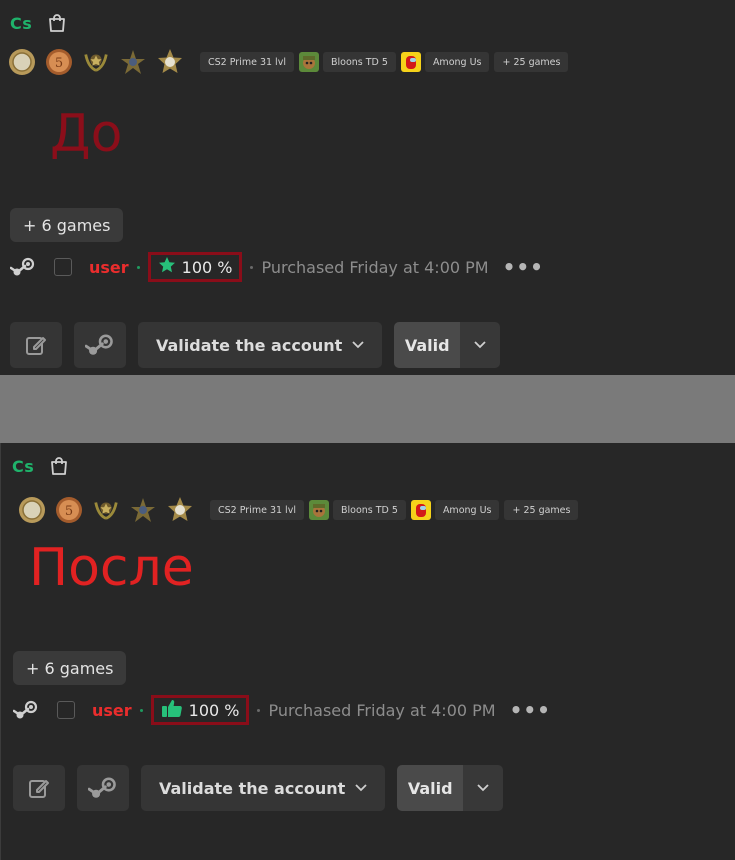  What do you see at coordinates (86, 134) in the screenshot?
I see `before-label: До` at bounding box center [86, 134].